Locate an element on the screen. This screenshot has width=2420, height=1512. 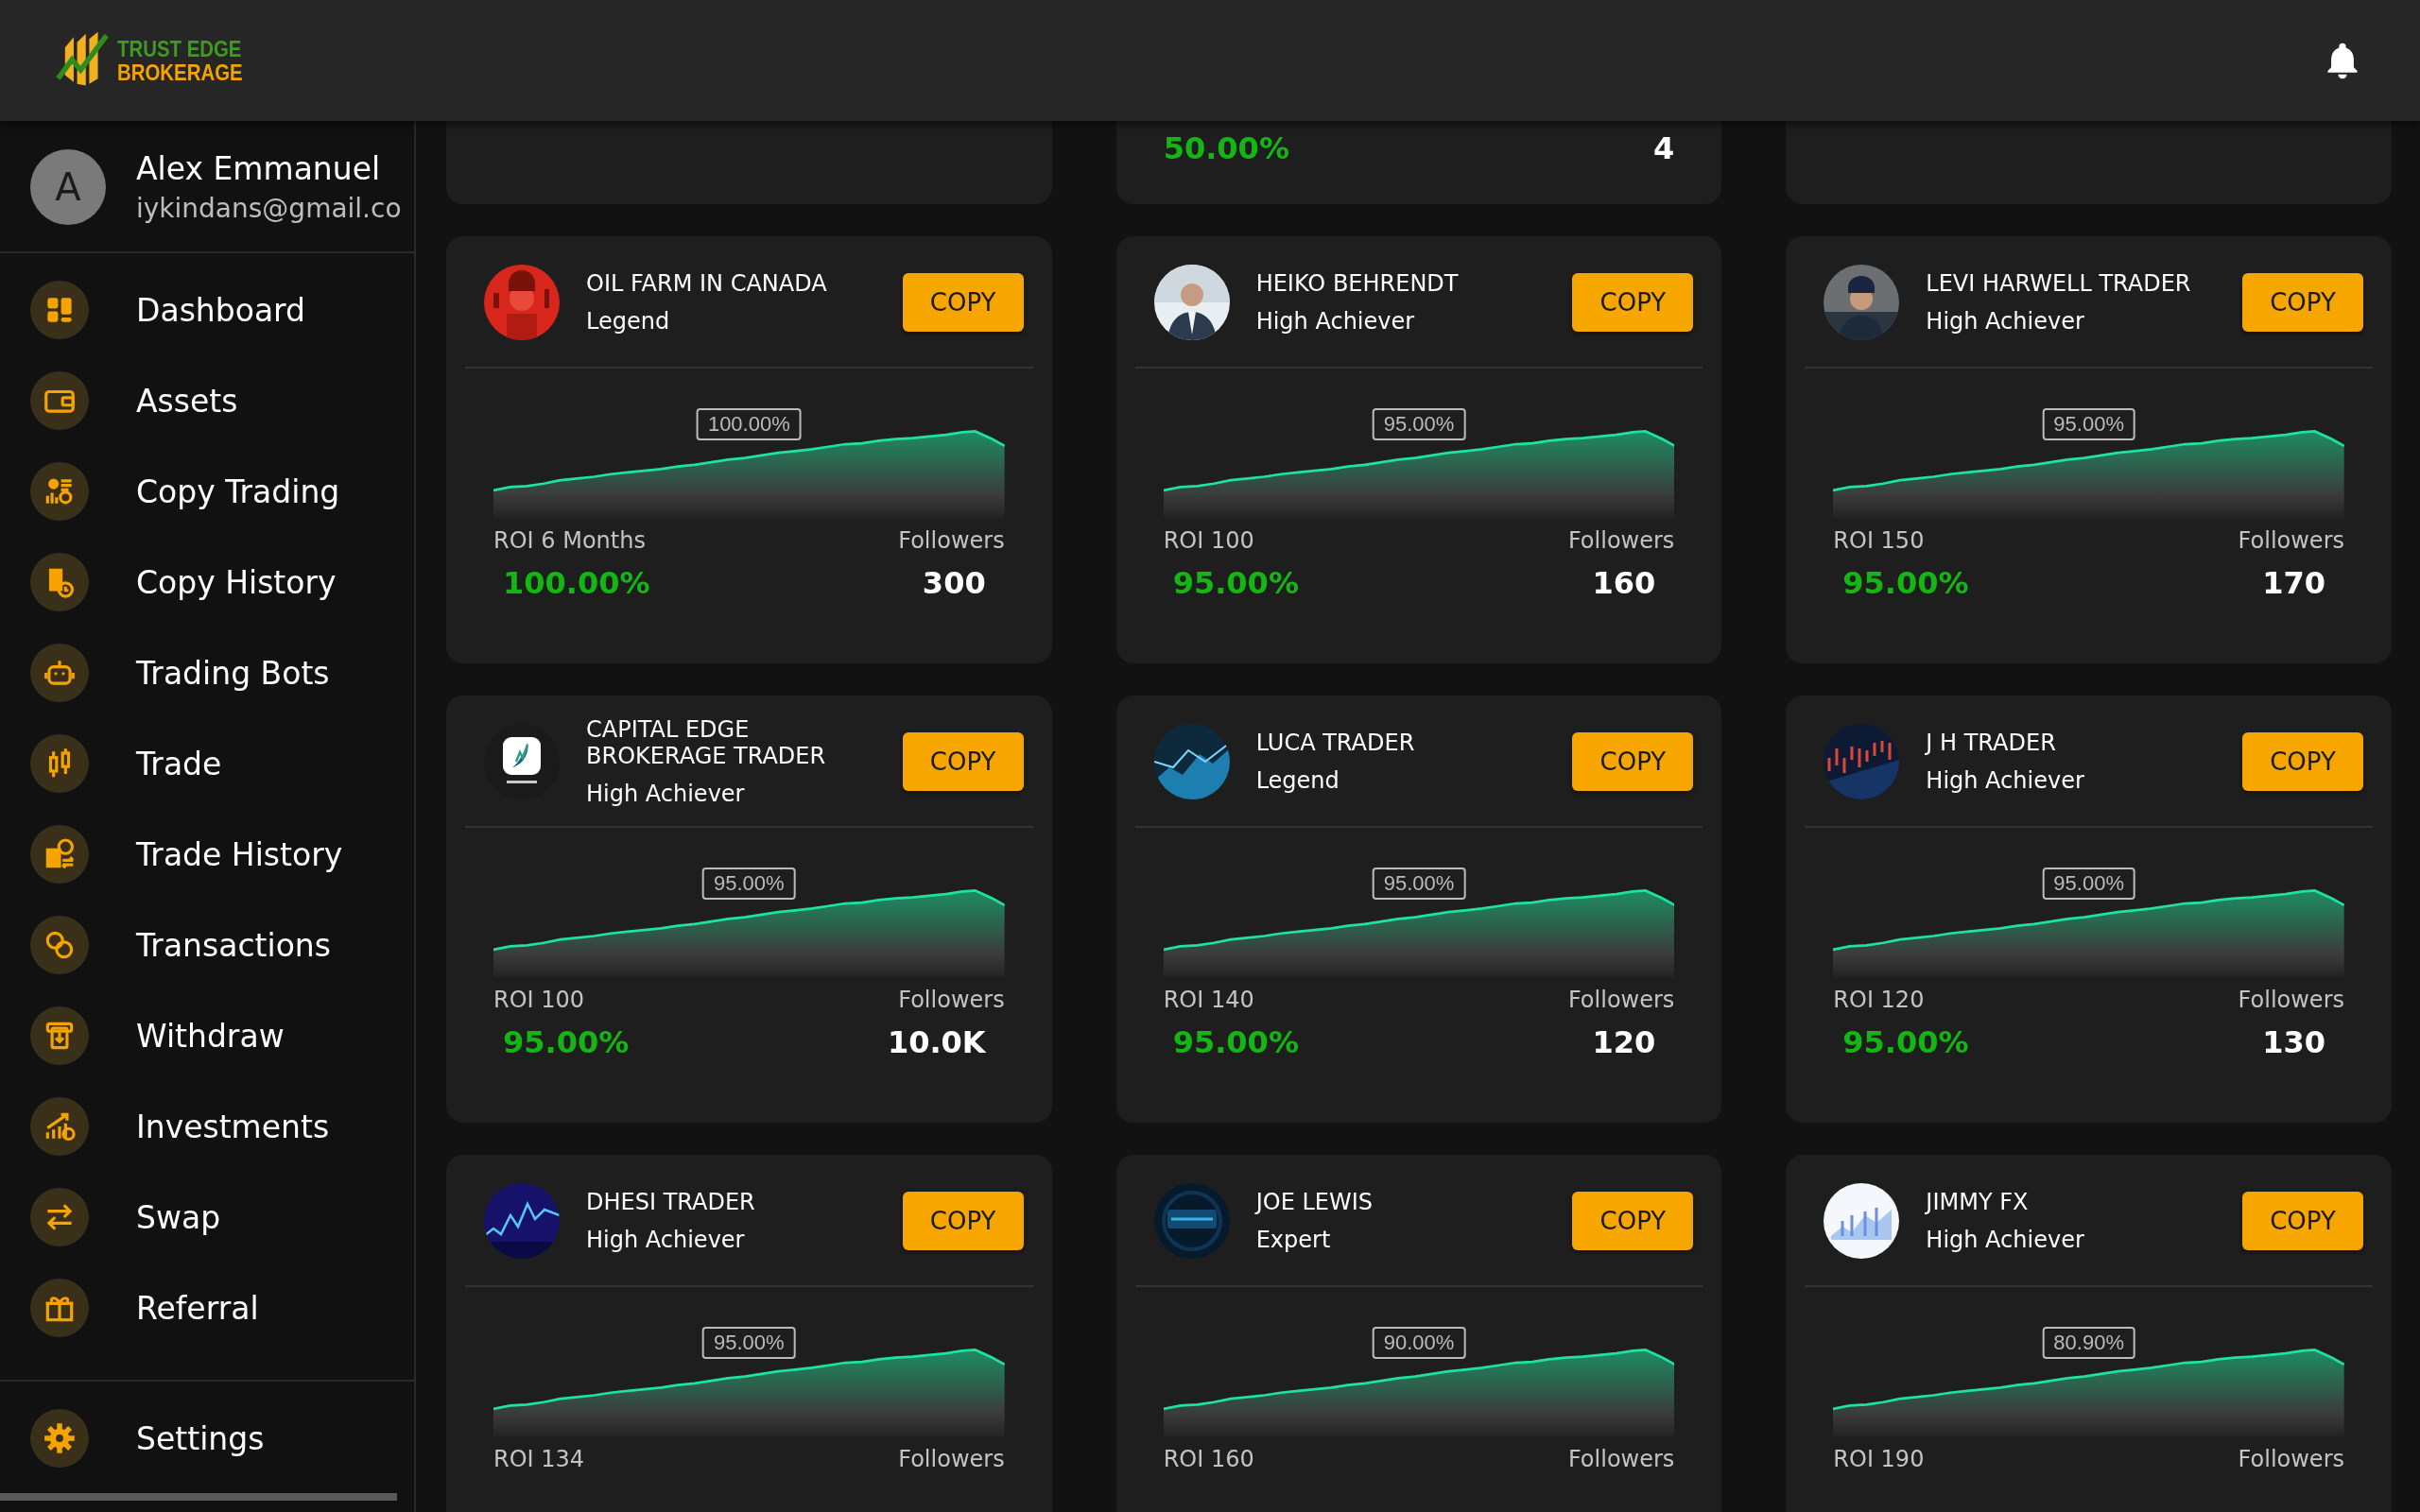
followers-value: 300 is located at coordinates (954, 583).